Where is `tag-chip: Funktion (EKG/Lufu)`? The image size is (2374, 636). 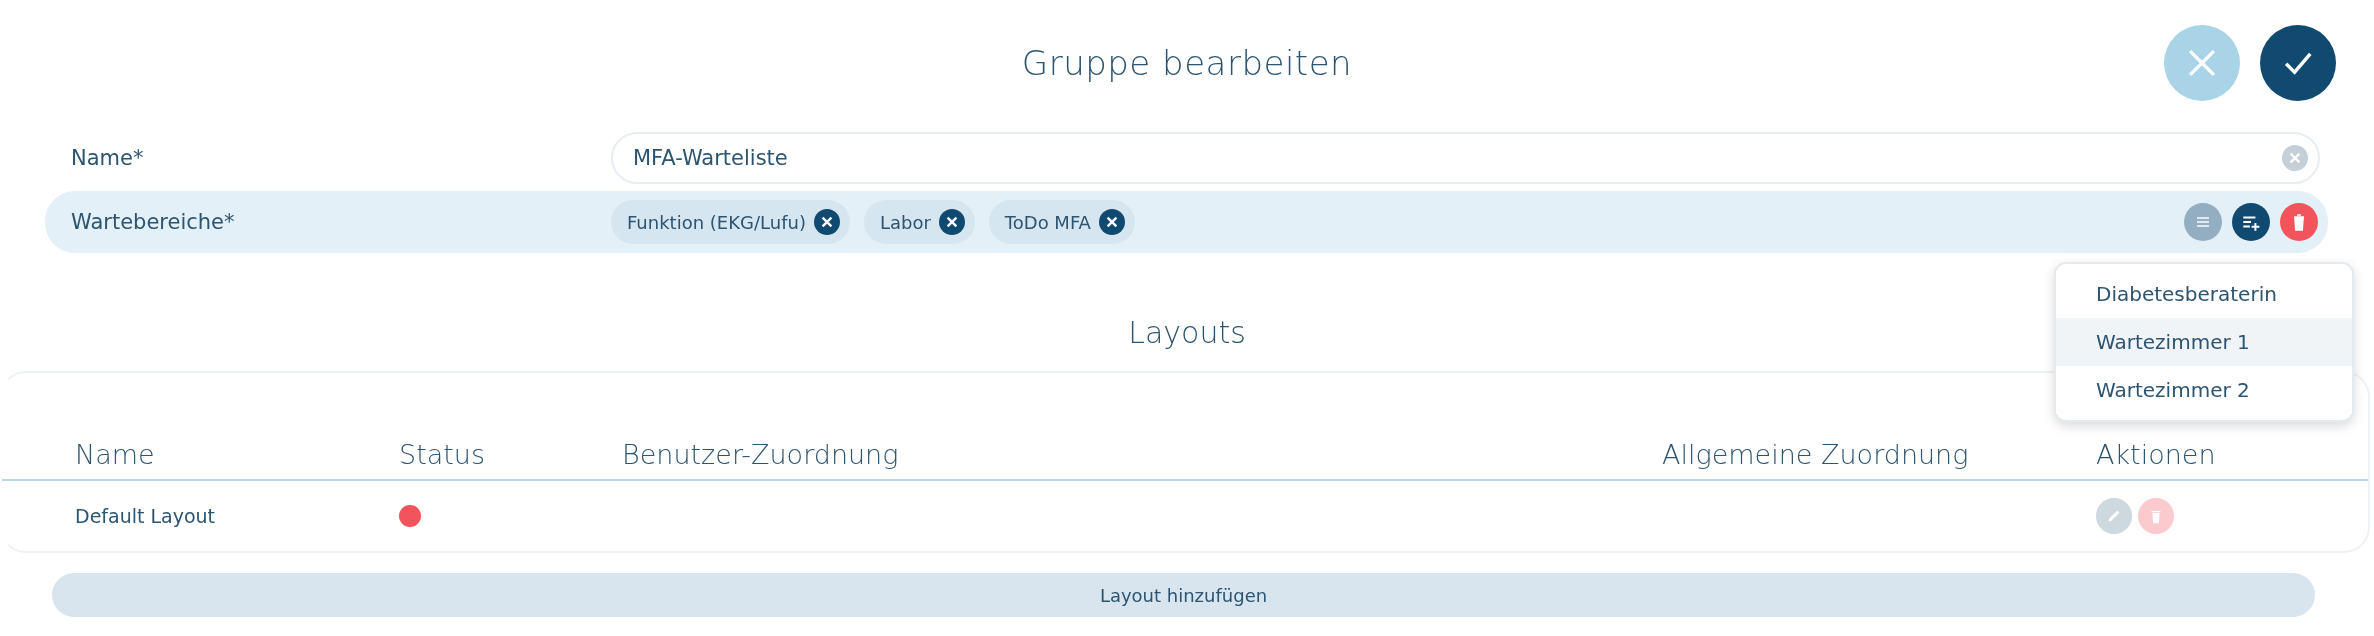
tag-chip: Funktion (EKG/Lufu) is located at coordinates (730, 222).